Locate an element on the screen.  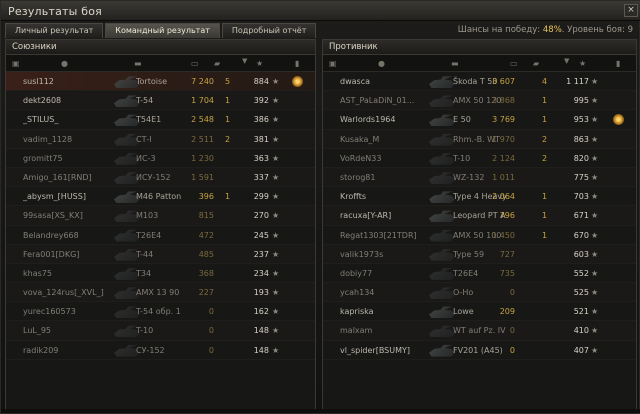
xp-value: 363 is located at coordinates (261, 158).